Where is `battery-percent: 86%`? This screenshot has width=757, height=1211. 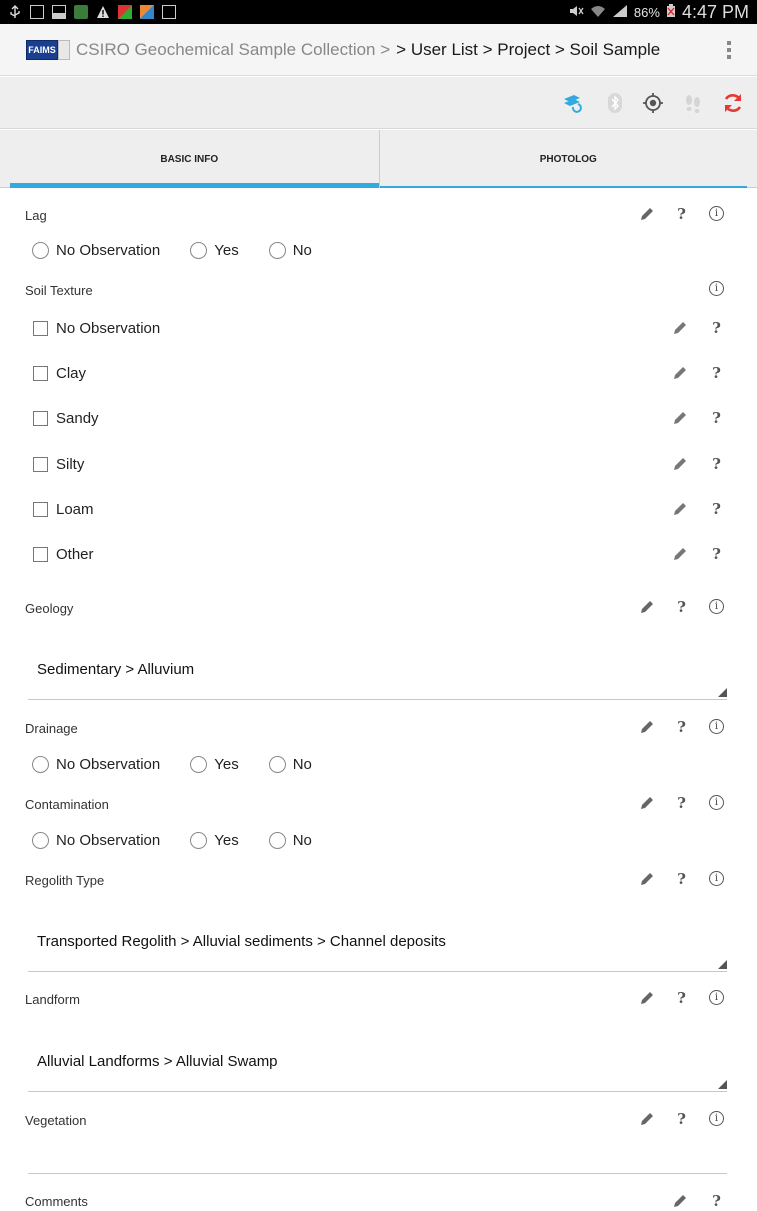
battery-percent: 86% is located at coordinates (646, 12).